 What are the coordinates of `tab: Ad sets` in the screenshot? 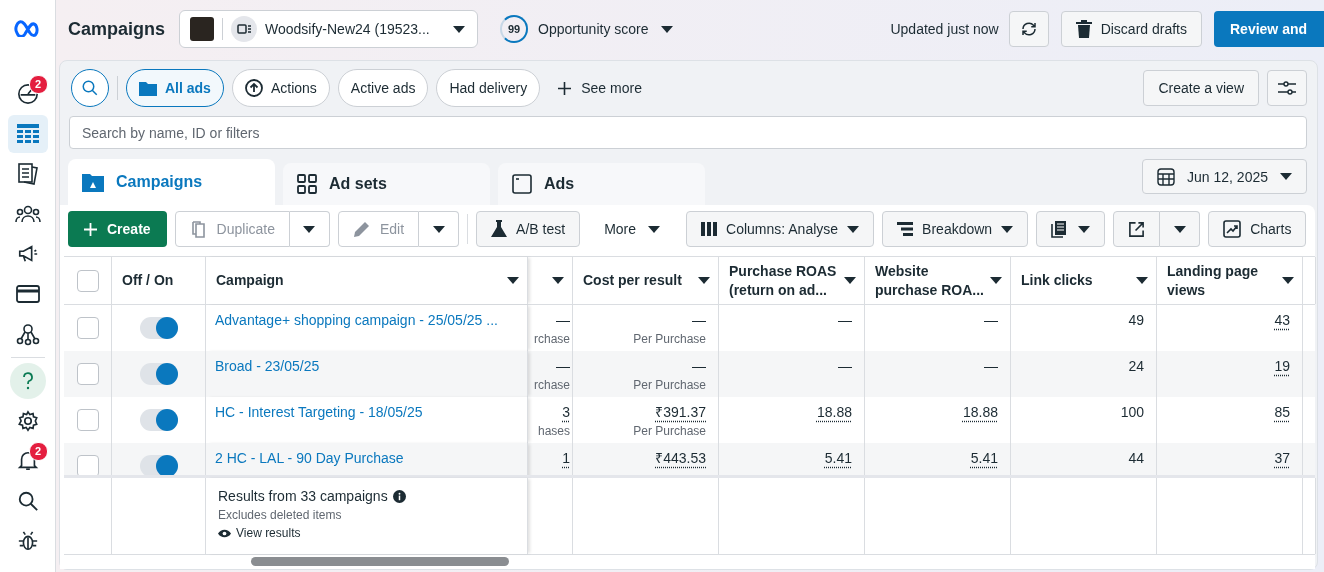 It's located at (386, 184).